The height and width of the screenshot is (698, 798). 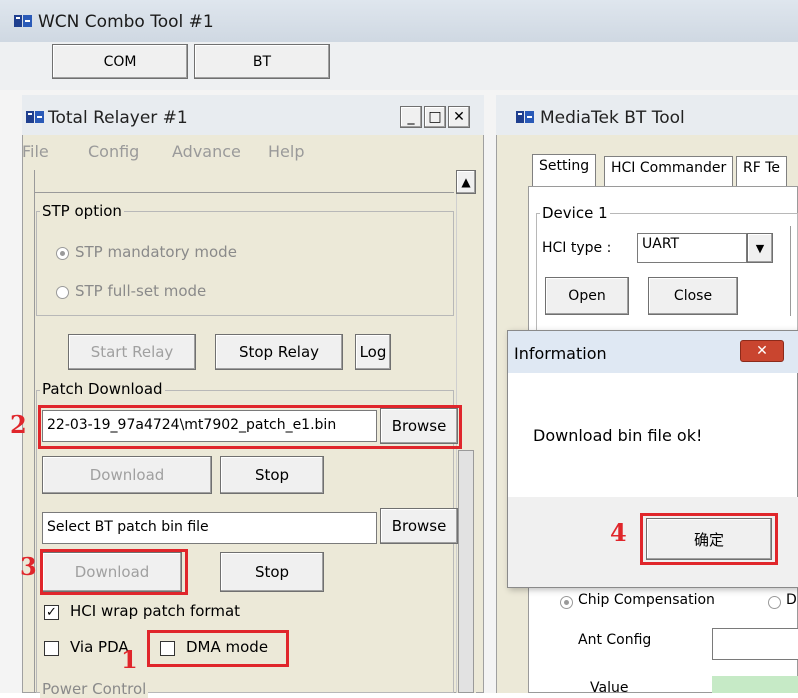 I want to click on hci-type-select: UART, so click(x=692, y=248).